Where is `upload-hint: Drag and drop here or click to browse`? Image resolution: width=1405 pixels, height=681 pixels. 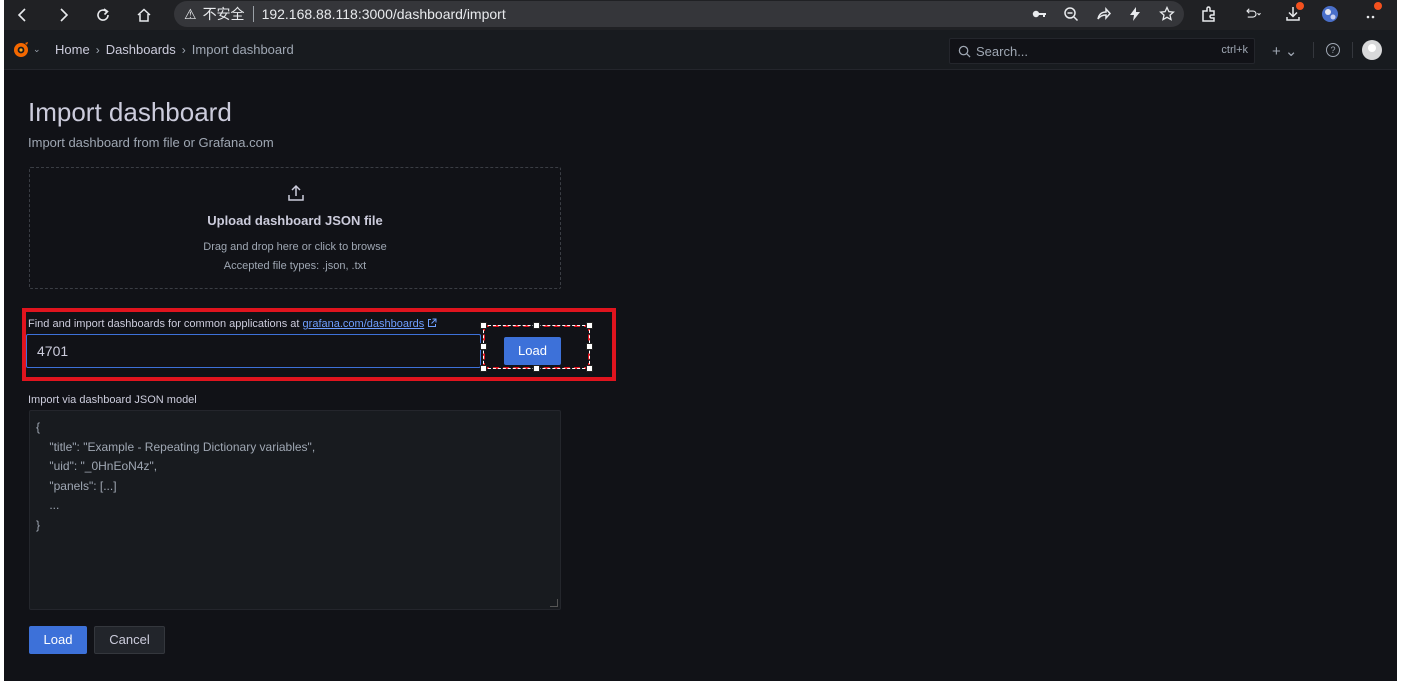 upload-hint: Drag and drop here or click to browse is located at coordinates (295, 247).